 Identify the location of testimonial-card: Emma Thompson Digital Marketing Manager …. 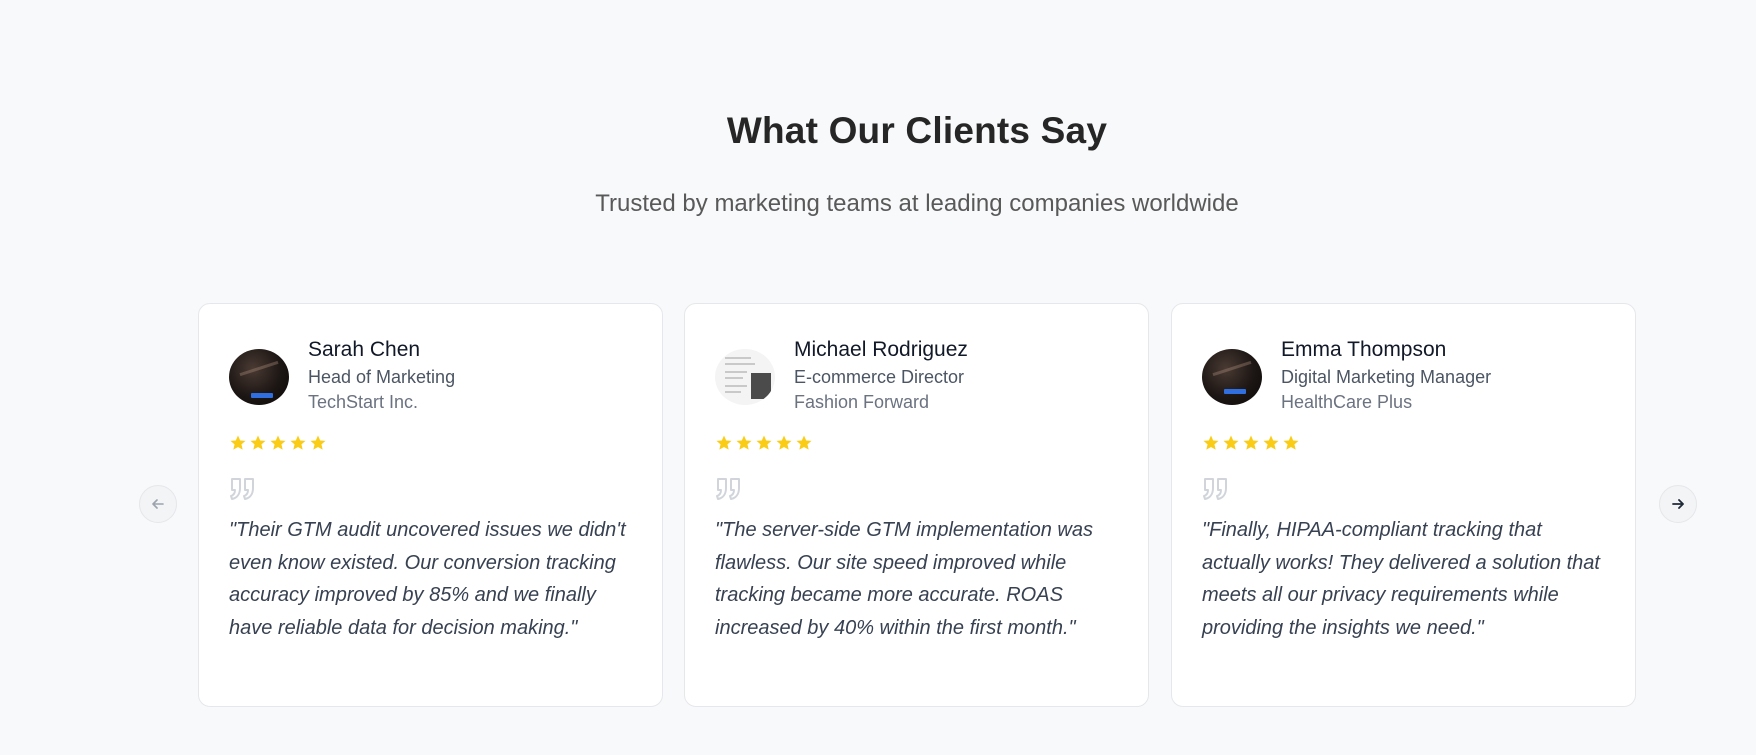
(1403, 505).